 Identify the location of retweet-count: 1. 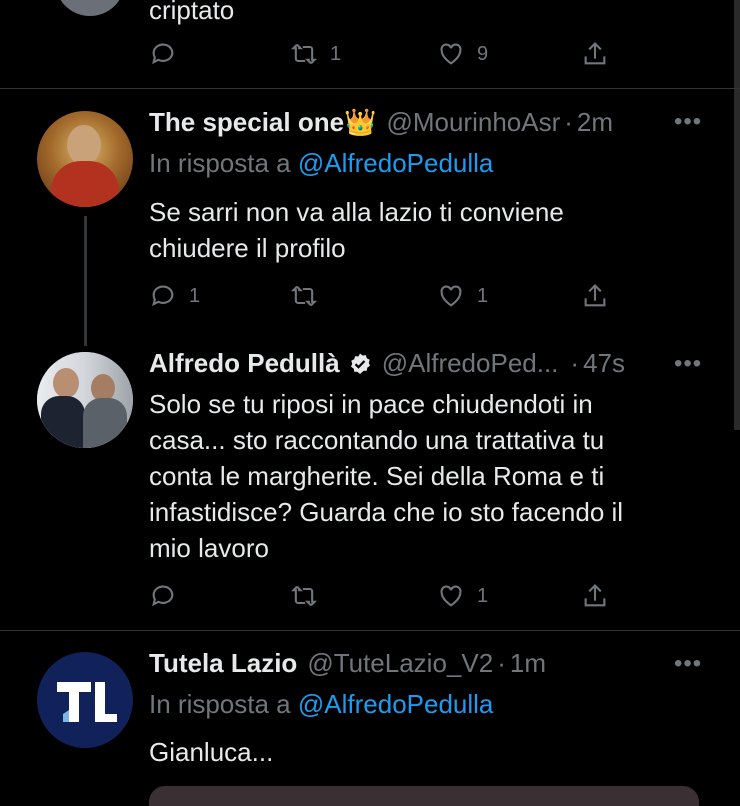
(336, 53).